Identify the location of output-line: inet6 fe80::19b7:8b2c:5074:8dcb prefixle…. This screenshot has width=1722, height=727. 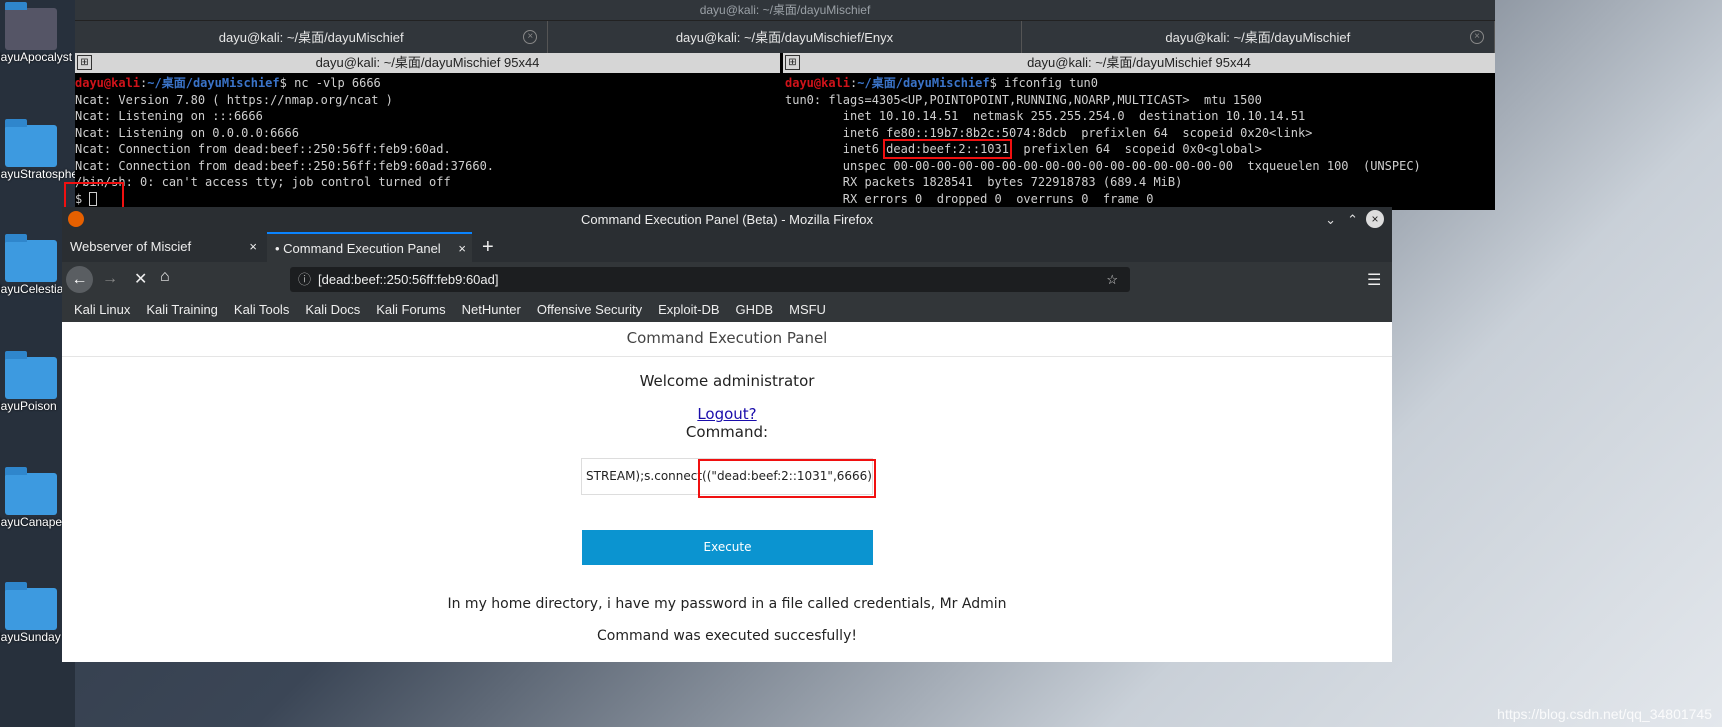
(1049, 132).